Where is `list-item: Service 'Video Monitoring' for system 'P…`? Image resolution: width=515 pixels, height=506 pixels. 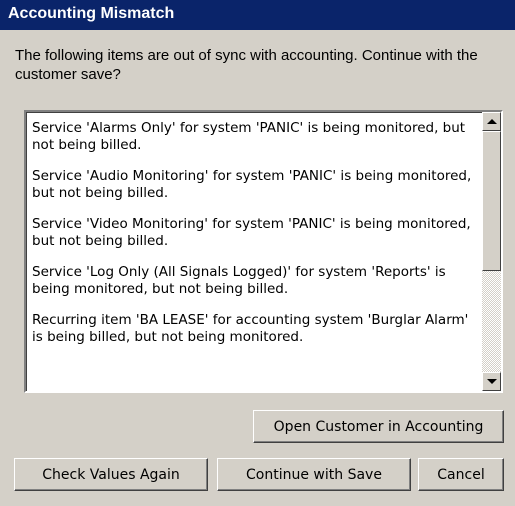 list-item: Service 'Video Monitoring' for system 'P… is located at coordinates (254, 233).